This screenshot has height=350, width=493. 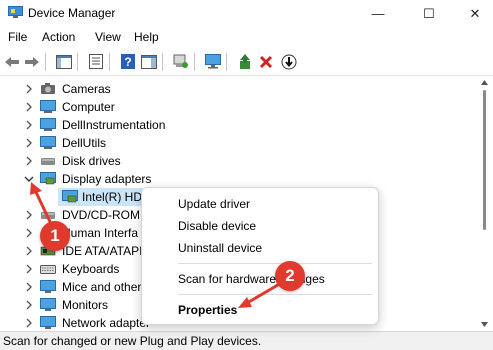 I want to click on tree-item-label: Human Interfa, so click(x=100, y=233).